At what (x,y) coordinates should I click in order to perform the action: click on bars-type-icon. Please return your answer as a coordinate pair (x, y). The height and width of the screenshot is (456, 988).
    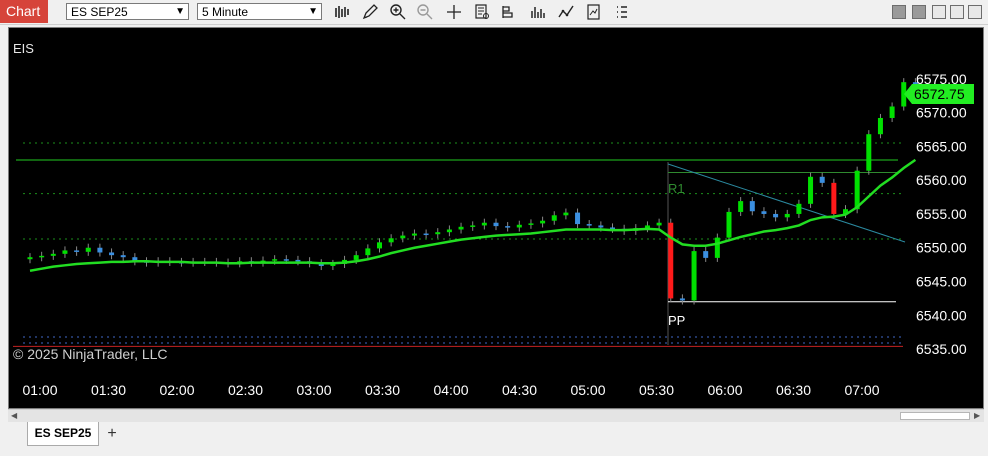
    Looking at the image, I should click on (342, 12).